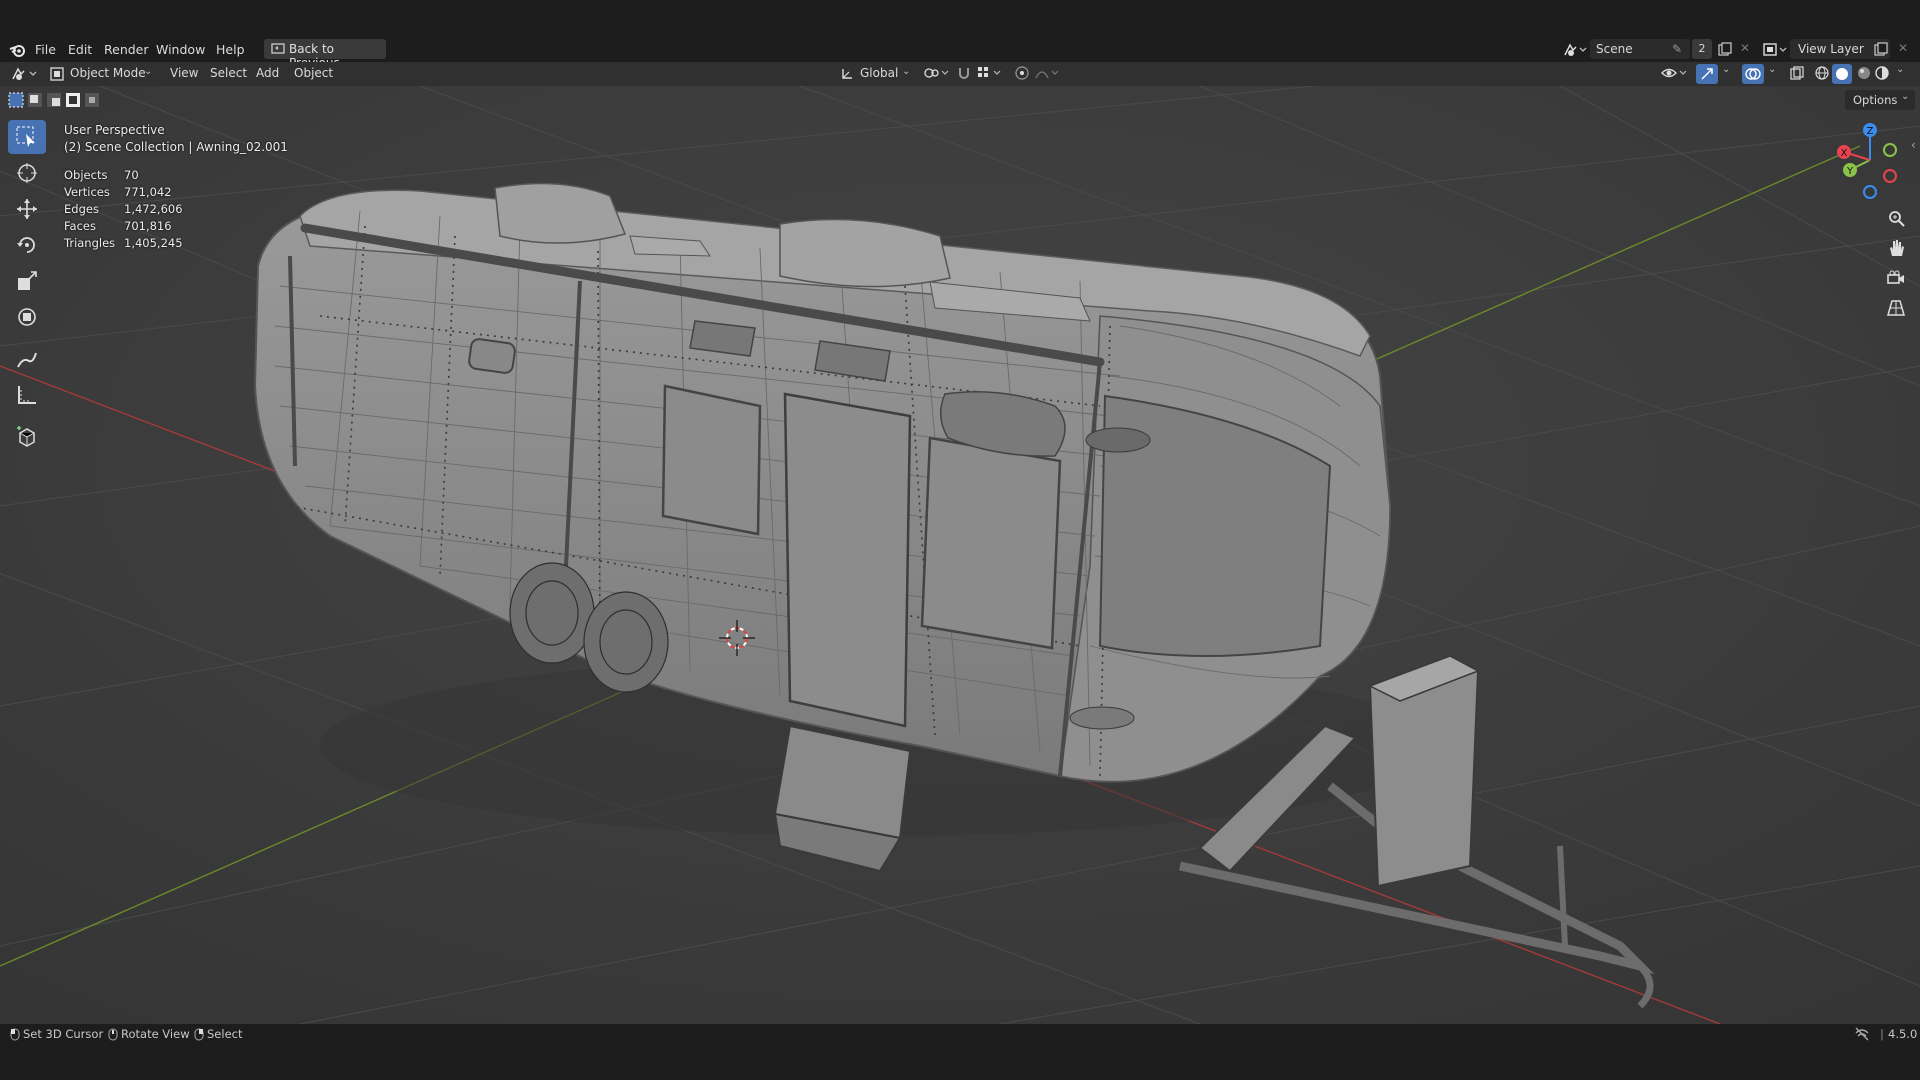 The image size is (1920, 1080). What do you see at coordinates (1614, 49) in the screenshot?
I see `scene-name: Scene` at bounding box center [1614, 49].